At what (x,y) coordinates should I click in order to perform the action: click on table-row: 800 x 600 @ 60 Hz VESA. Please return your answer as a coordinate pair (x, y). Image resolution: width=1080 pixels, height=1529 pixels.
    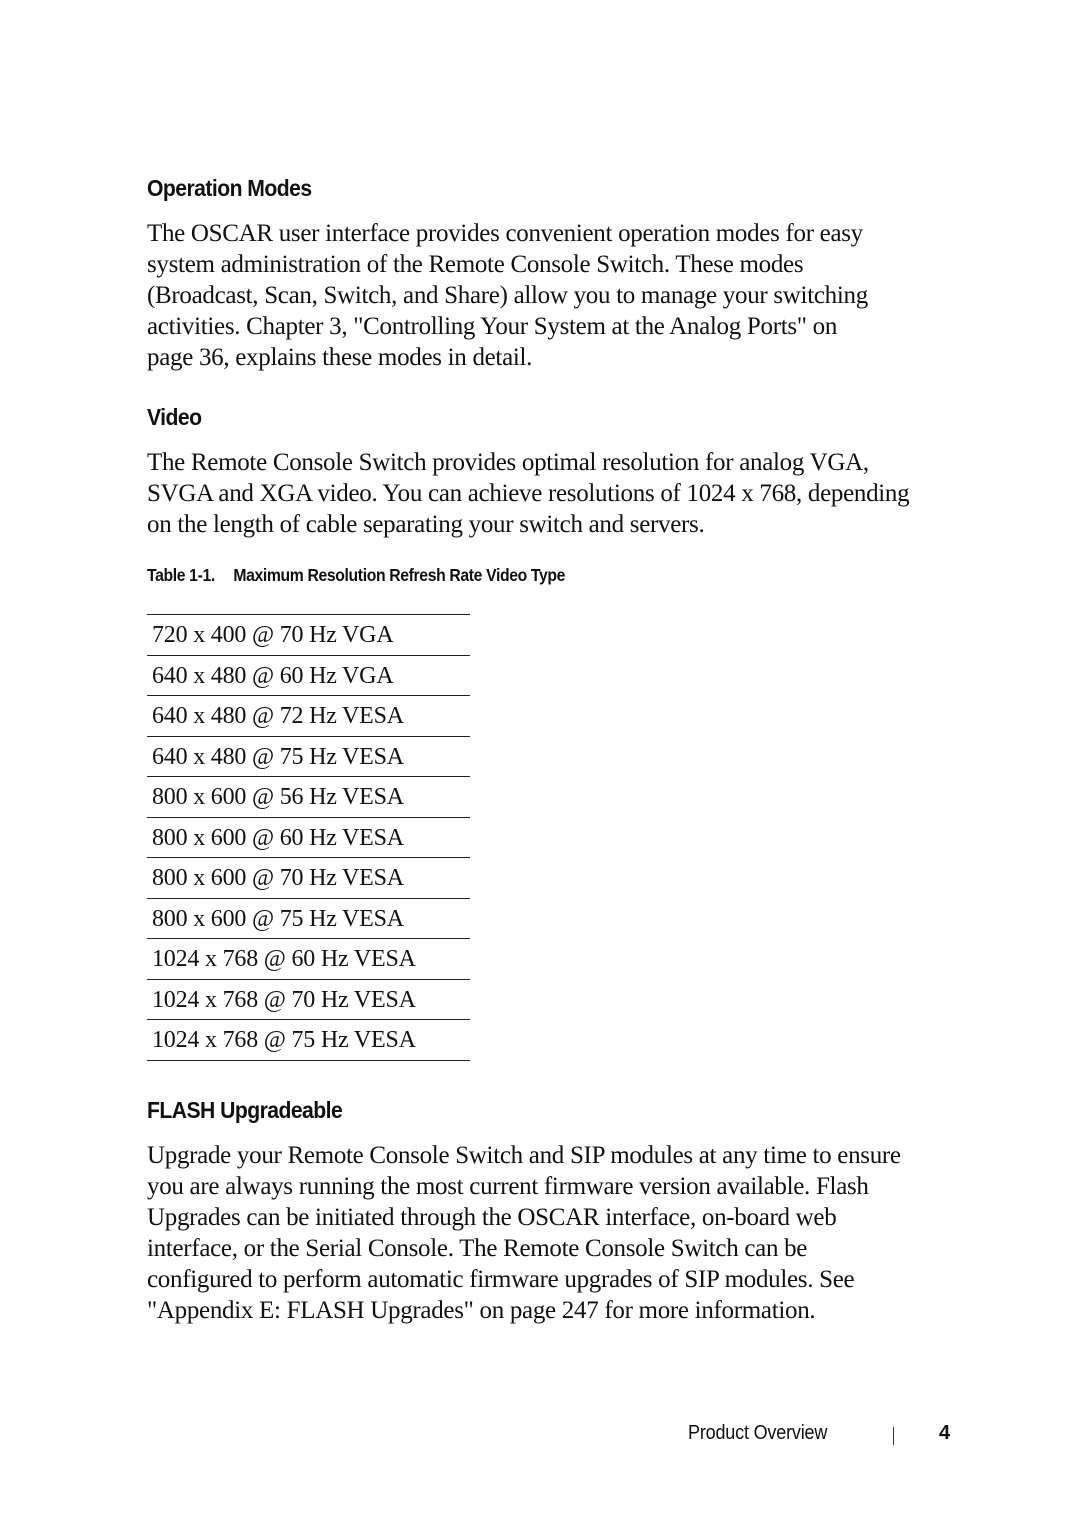
    Looking at the image, I should click on (308, 838).